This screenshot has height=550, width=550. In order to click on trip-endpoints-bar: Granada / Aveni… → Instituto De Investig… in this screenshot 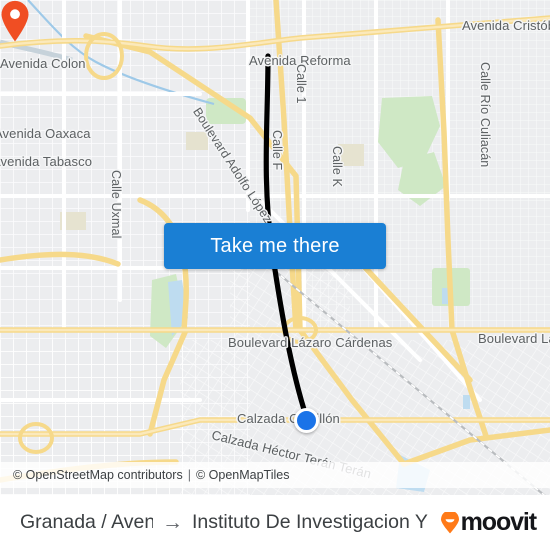, I will do `click(275, 522)`.